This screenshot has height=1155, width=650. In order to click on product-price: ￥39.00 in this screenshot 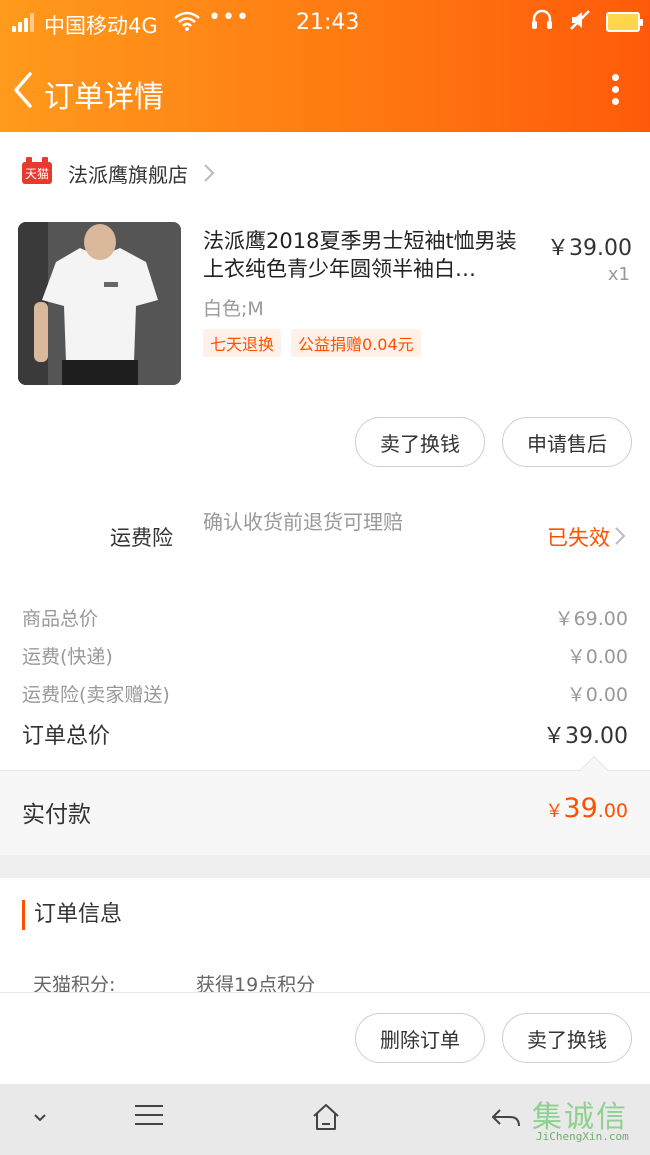, I will do `click(589, 248)`.